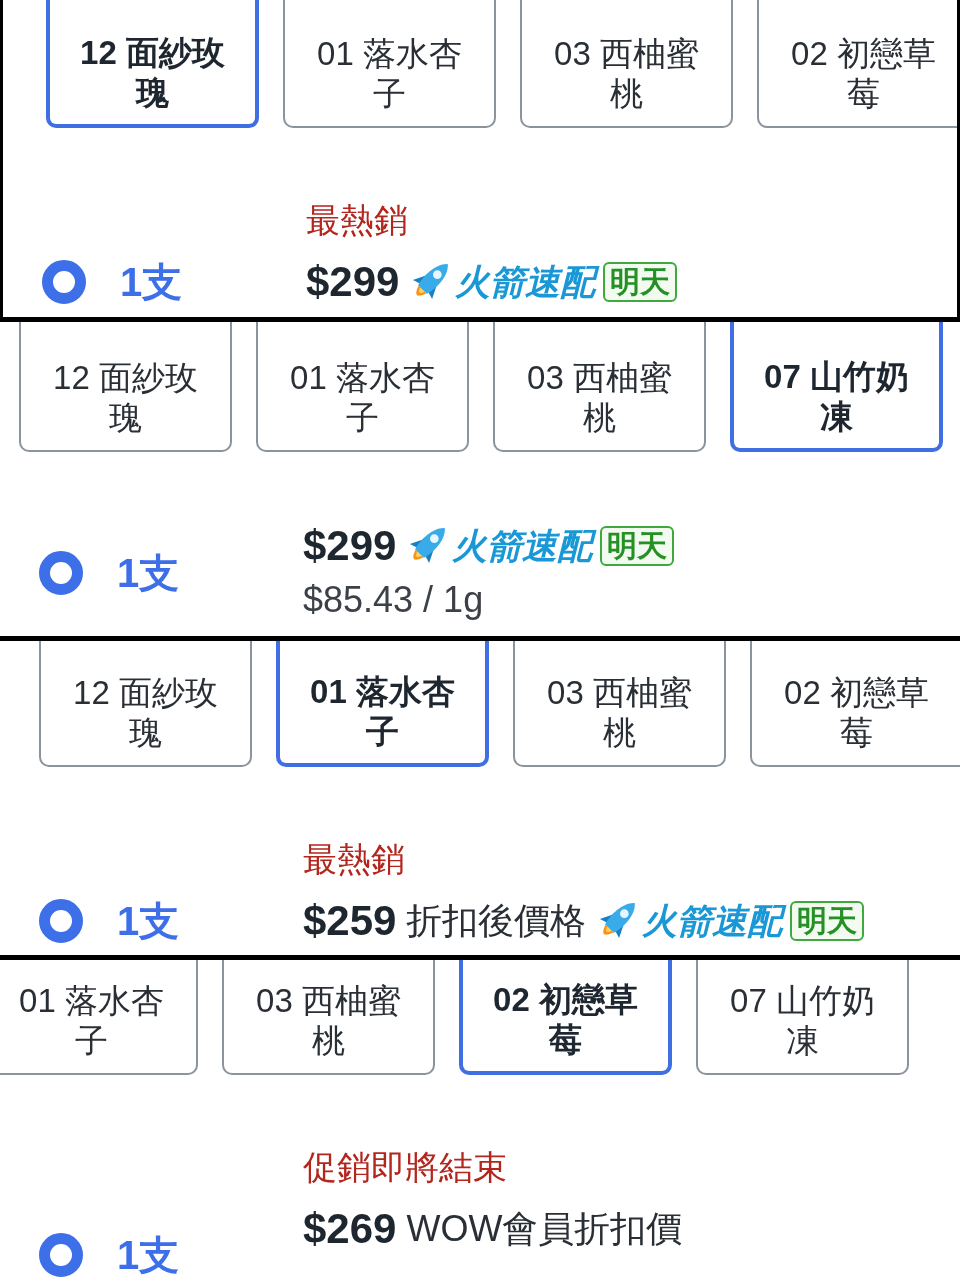 Image resolution: width=960 pixels, height=1280 pixels. What do you see at coordinates (350, 1229) in the screenshot?
I see `price: $269` at bounding box center [350, 1229].